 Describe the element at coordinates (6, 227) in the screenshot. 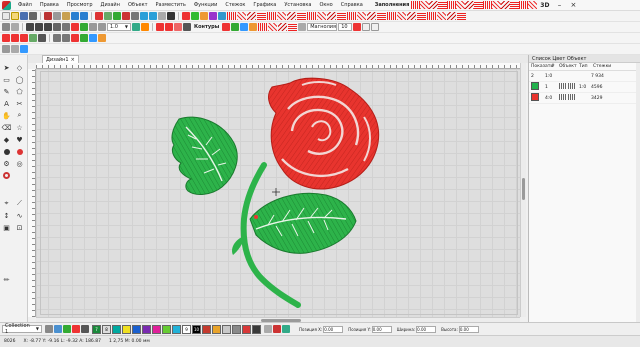

I see `bookmark-icon: ▣` at that location.